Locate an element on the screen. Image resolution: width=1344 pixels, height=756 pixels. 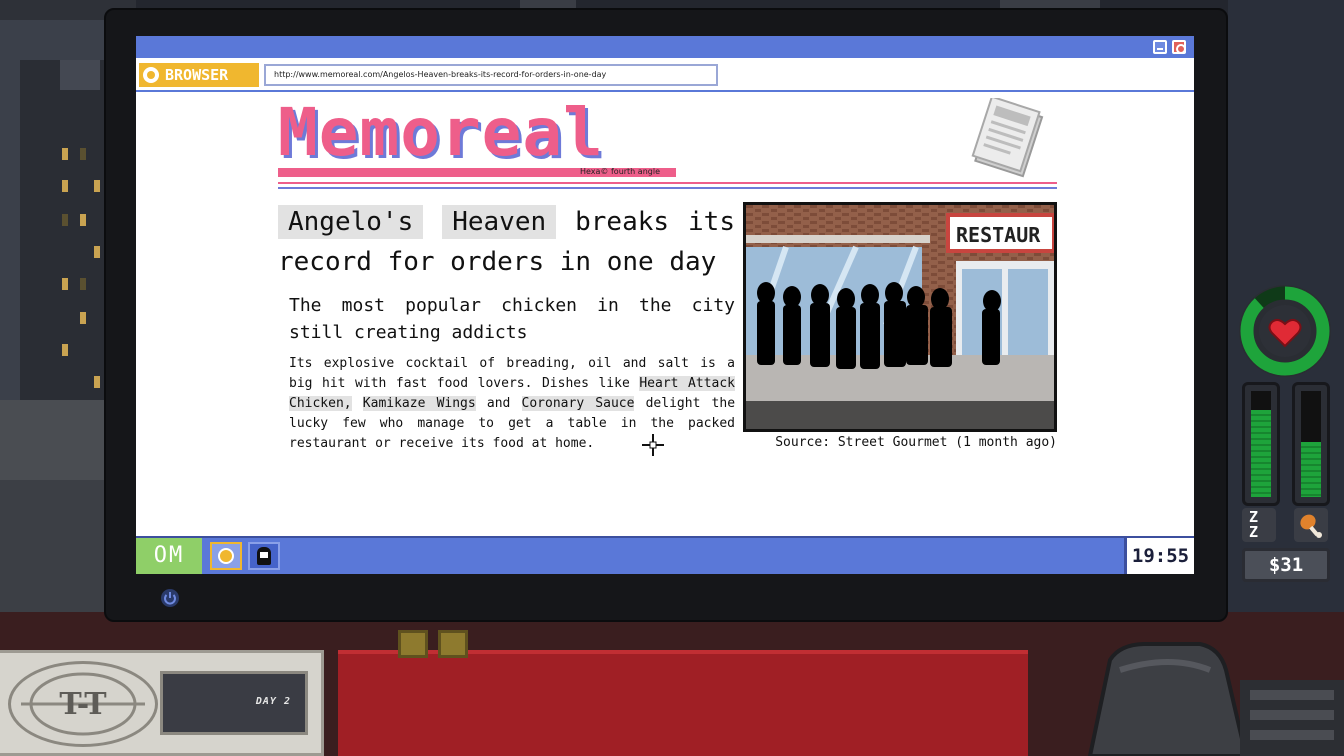
dish-link: Kamikaze Wings is located at coordinates (419, 403).